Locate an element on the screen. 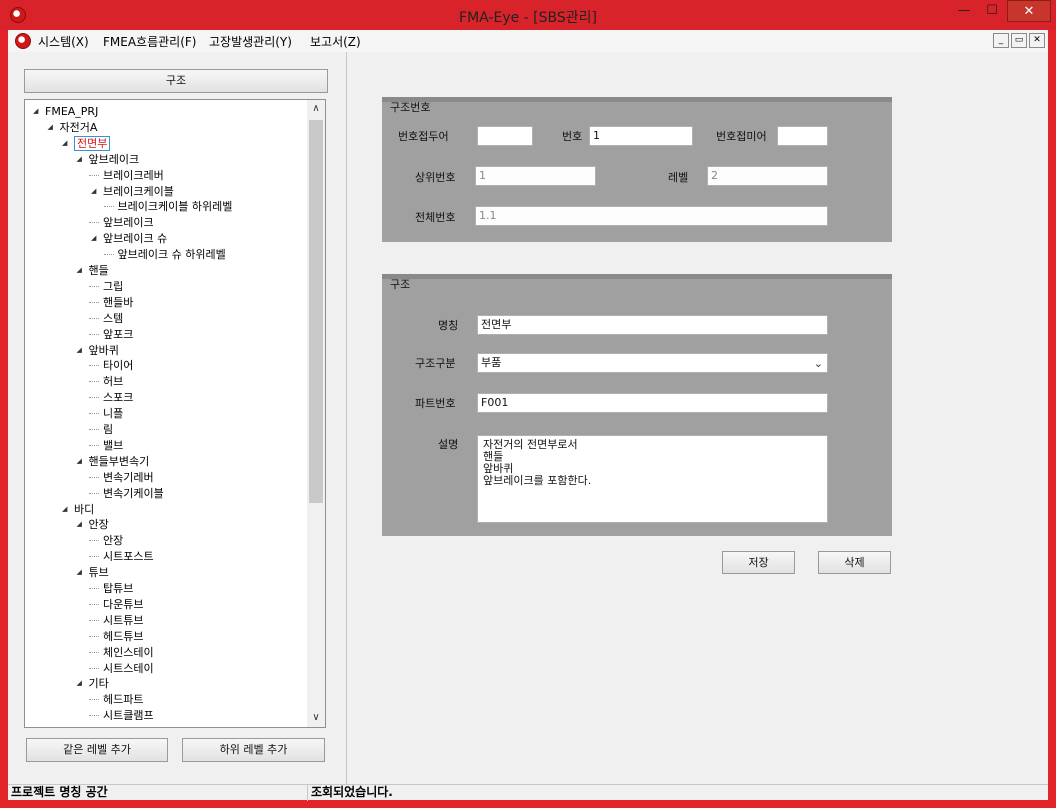 This screenshot has height=808, width=1056. tree-node: 다운튜브 is located at coordinates (116, 604).